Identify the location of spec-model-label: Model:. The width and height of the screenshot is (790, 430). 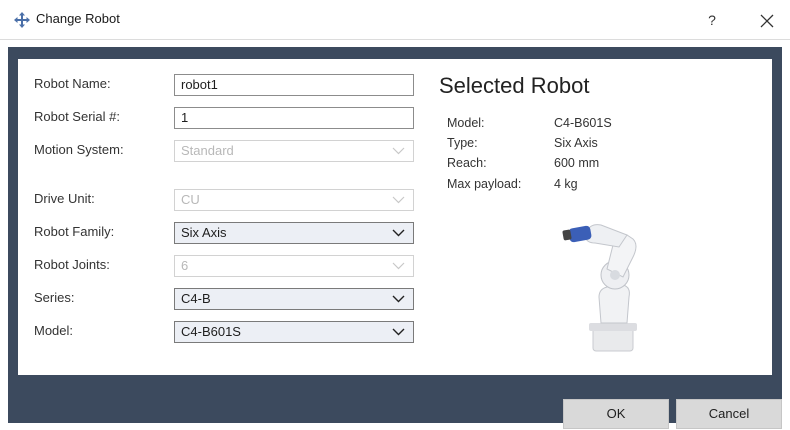
(466, 123).